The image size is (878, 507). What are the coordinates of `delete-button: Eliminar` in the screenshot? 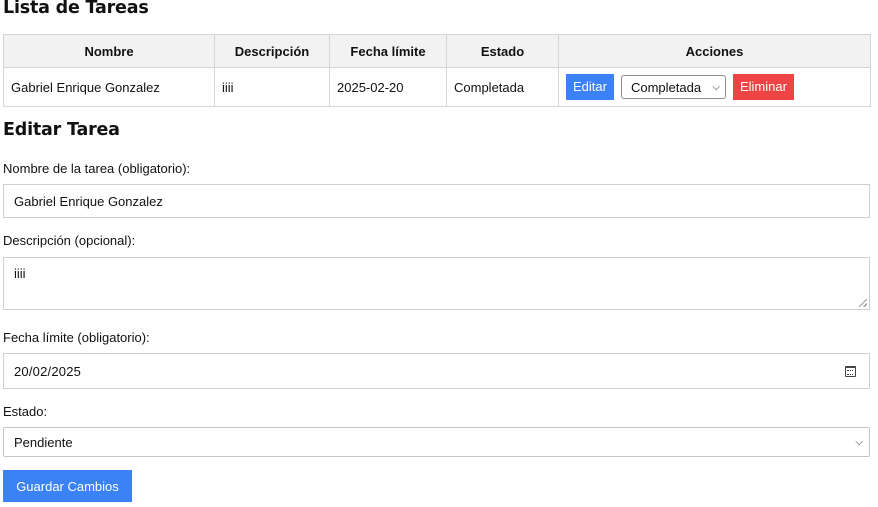 It's located at (763, 87).